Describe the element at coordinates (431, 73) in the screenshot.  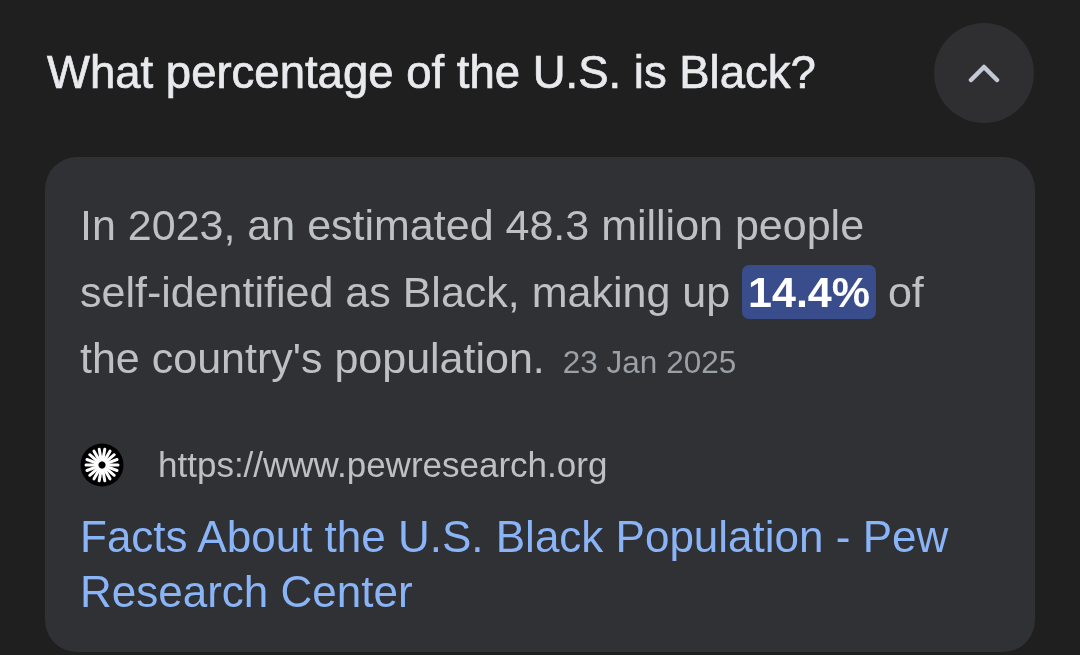
I see `question-heading: What percentage of the U.S. is Black?` at that location.